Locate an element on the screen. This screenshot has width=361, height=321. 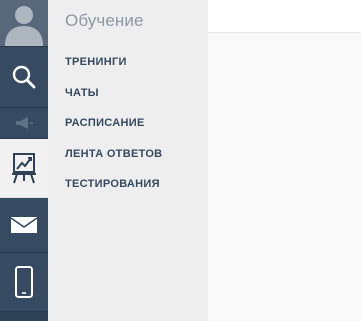
menu-item-answers-feed: ЛЕНТА ОТВЕТОВ is located at coordinates (113, 161).